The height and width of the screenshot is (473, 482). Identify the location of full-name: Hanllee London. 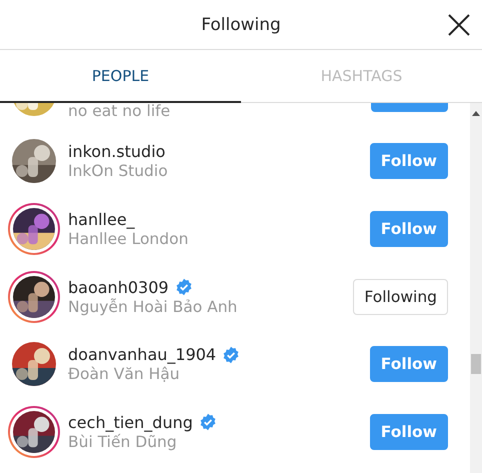
(129, 239).